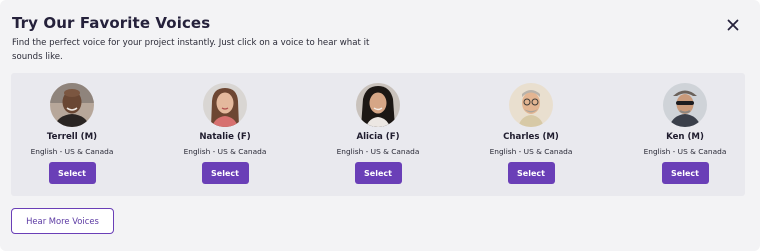 The width and height of the screenshot is (760, 251). Describe the element at coordinates (62, 221) in the screenshot. I see `hear-more-voices-button: Hear More Voices` at that location.